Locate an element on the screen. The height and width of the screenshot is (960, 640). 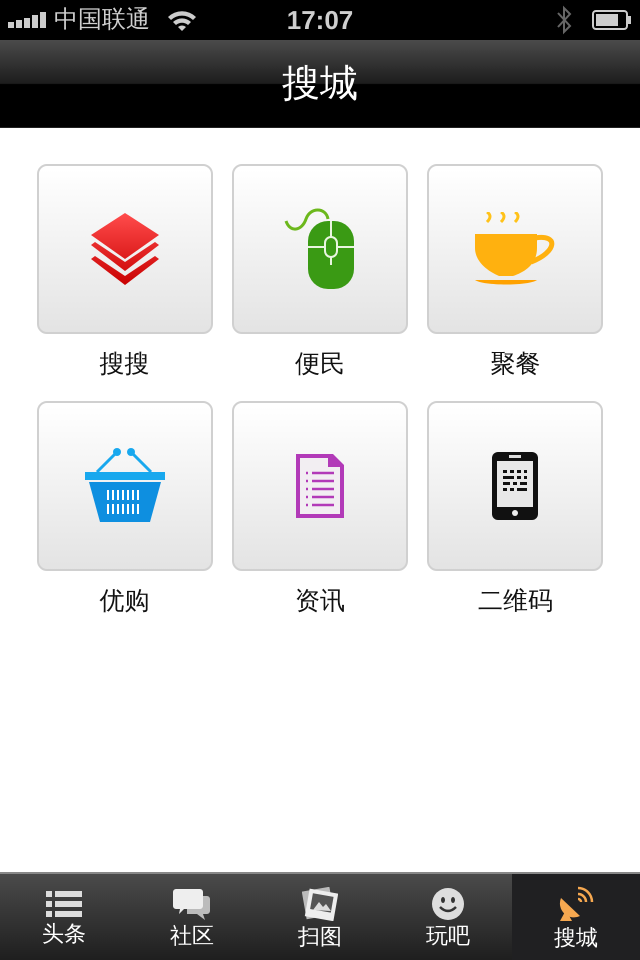
mouse-icon is located at coordinates (320, 249).